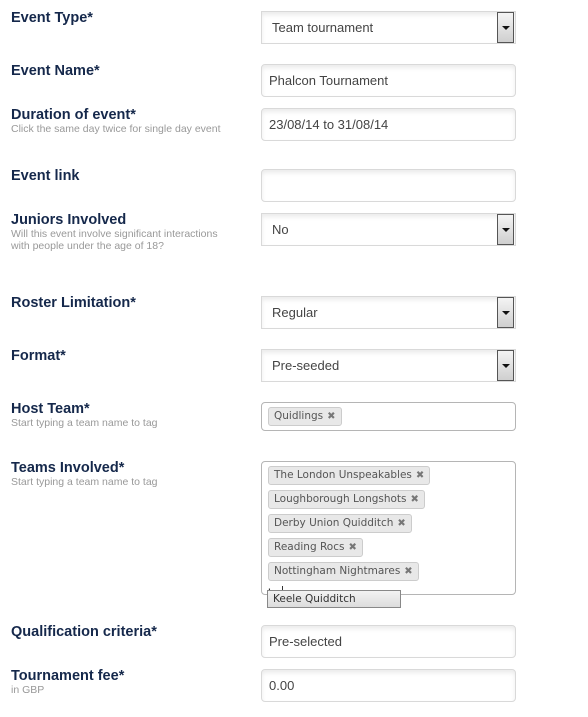 The width and height of the screenshot is (588, 717). I want to click on event-link-label: Event link, so click(118, 176).